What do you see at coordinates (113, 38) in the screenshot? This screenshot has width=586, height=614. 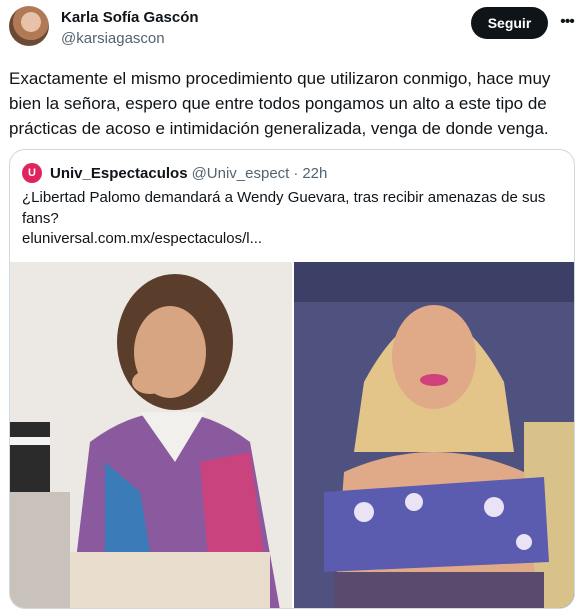 I see `author-handle: @karsiagascon` at bounding box center [113, 38].